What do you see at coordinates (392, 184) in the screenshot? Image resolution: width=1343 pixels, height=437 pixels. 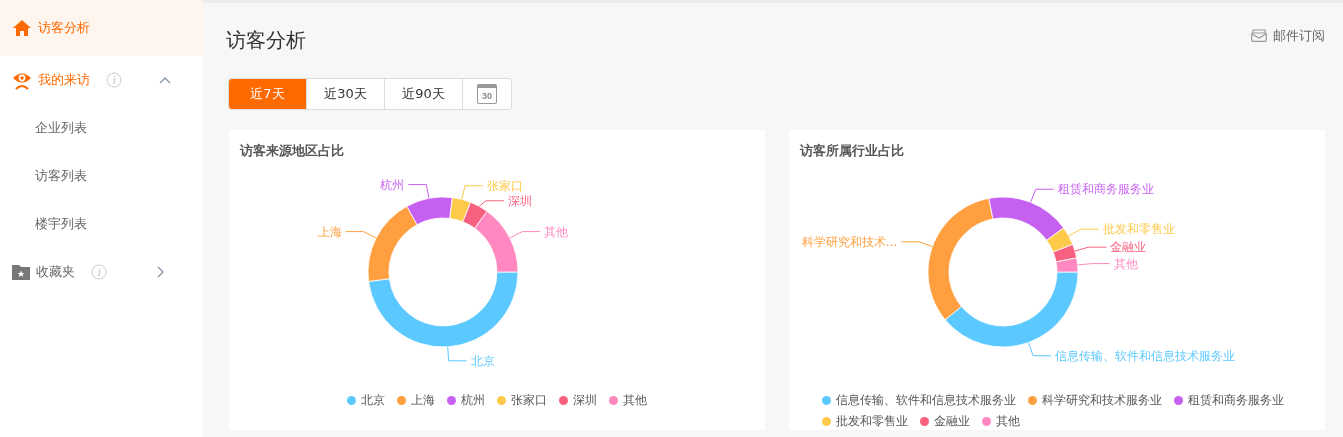 I see `slice-label: 杭州` at bounding box center [392, 184].